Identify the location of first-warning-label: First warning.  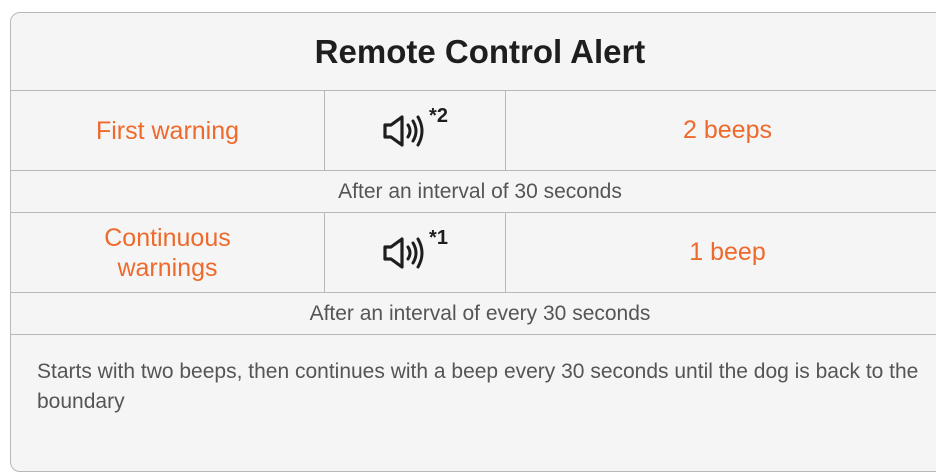
(167, 130).